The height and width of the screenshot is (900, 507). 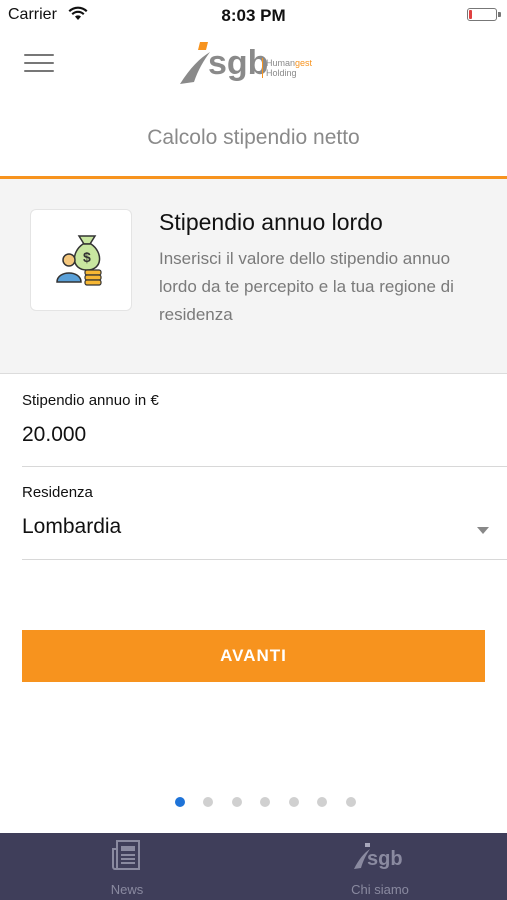 What do you see at coordinates (385, 859) in the screenshot?
I see `svg-text: sgb` at bounding box center [385, 859].